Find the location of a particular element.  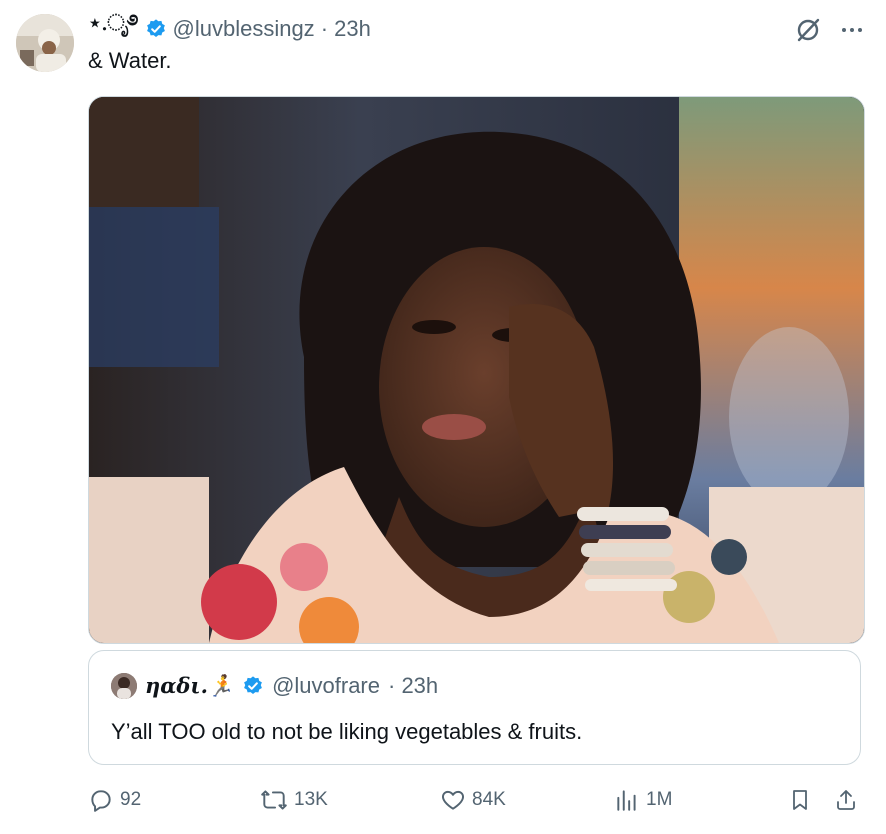

repost-button: 13K is located at coordinates (294, 800).